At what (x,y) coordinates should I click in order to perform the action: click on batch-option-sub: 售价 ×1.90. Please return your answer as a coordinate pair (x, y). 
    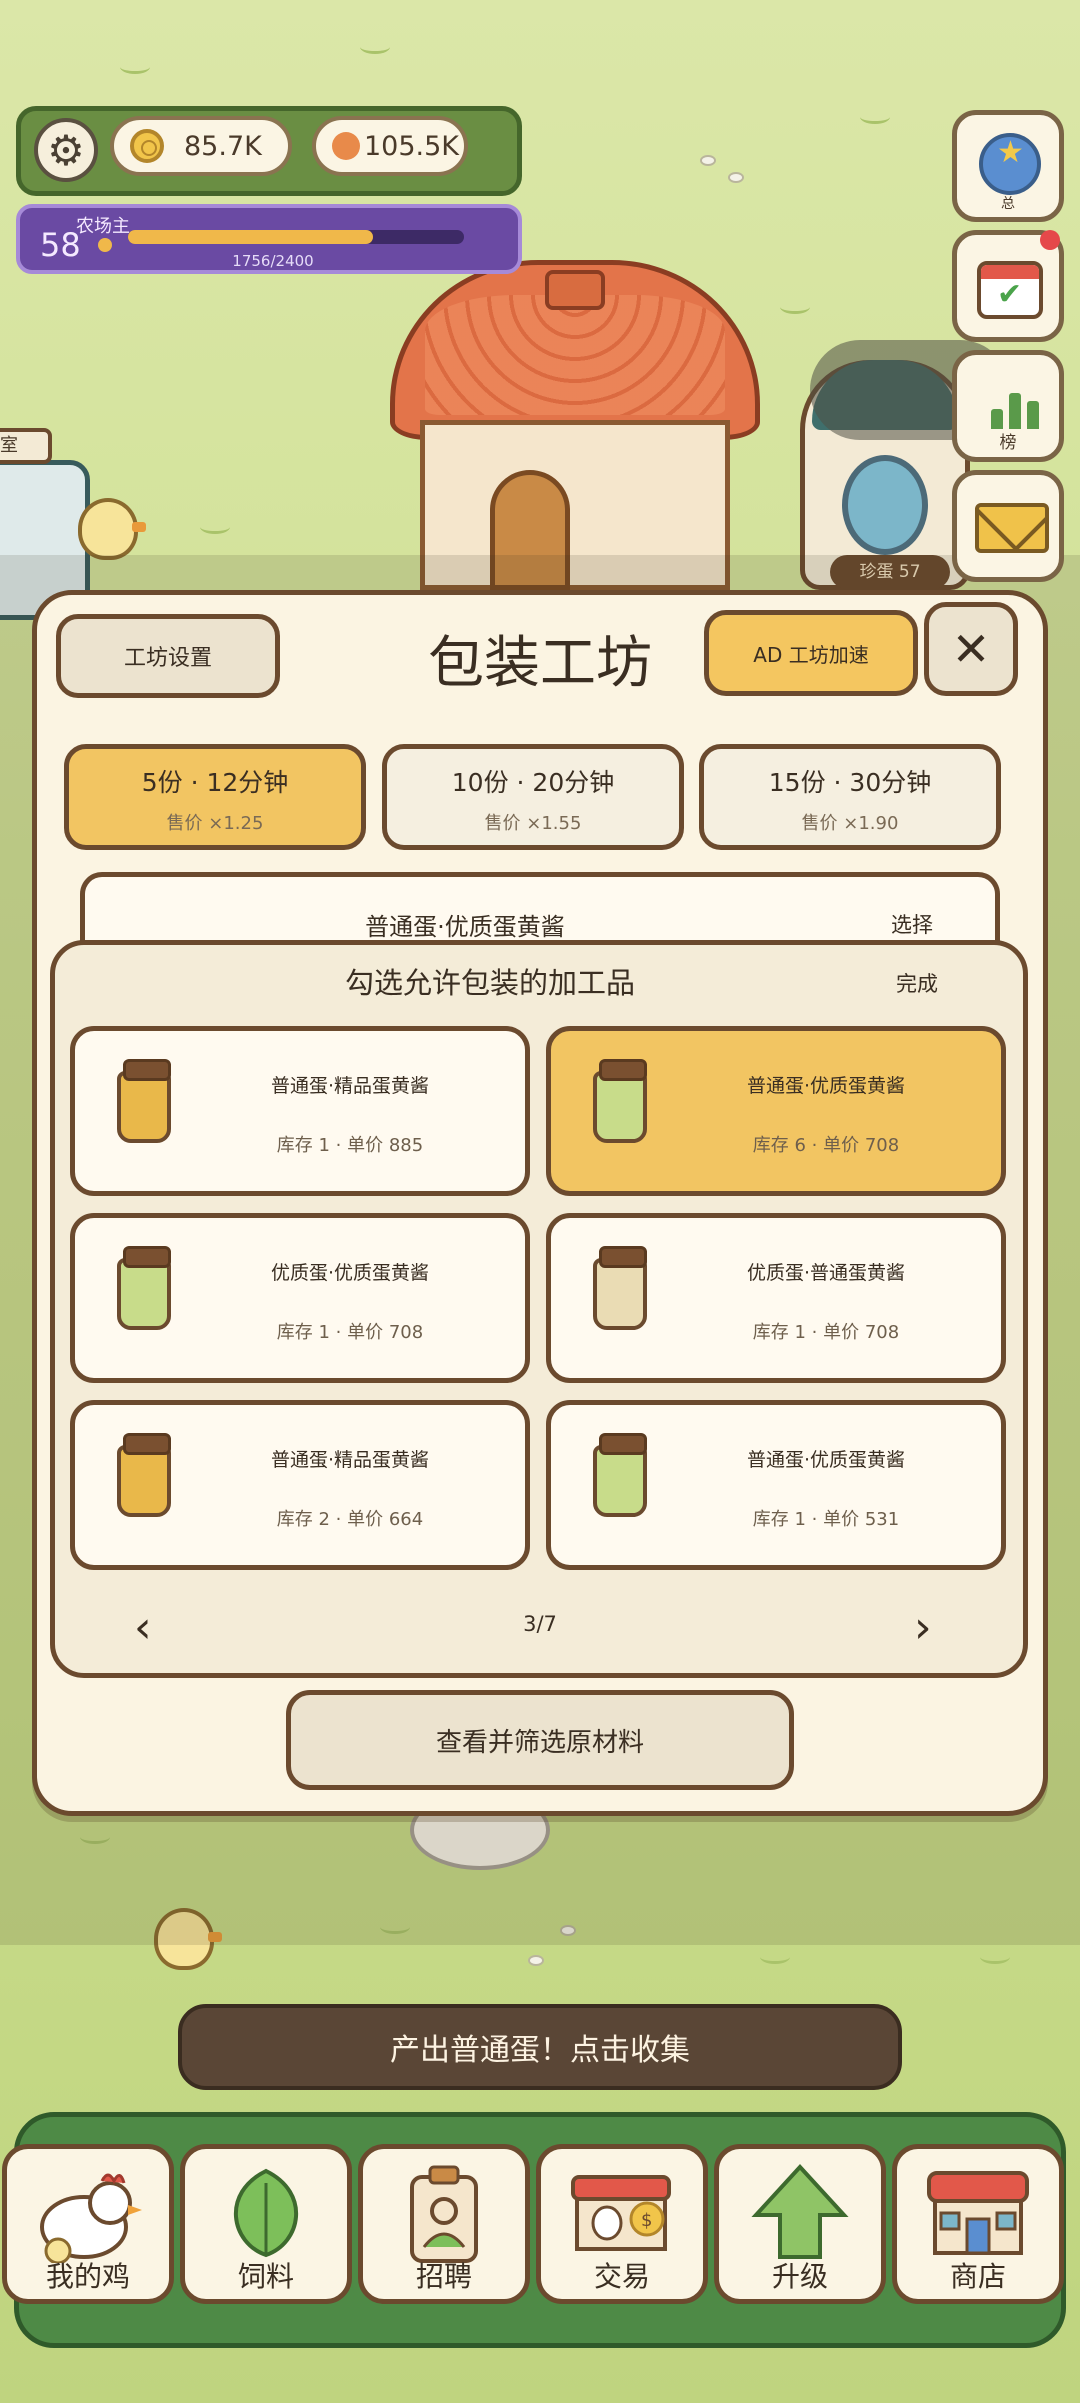
    Looking at the image, I should click on (850, 823).